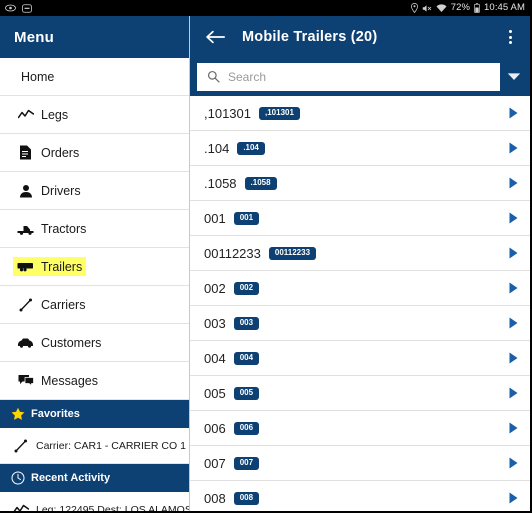  Describe the element at coordinates (246, 498) in the screenshot. I see `status-badge: 008` at that location.